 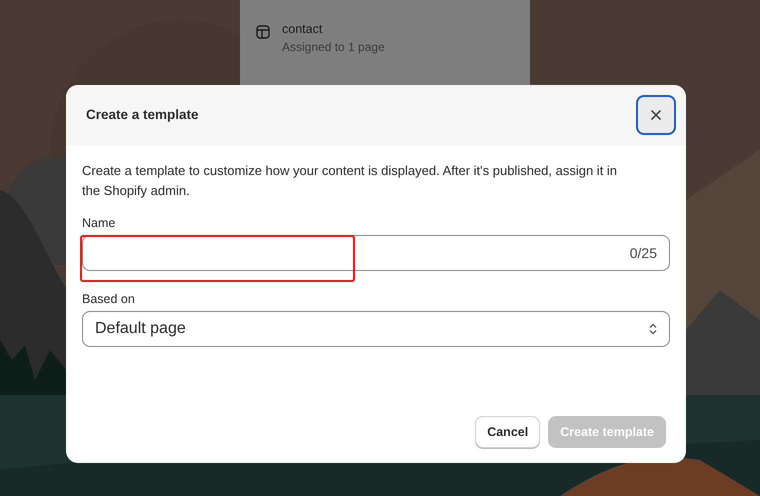 I want to click on dialog-description: Create a template to customize how your content is displayed. After it's published, assign it in the Shopify admin., so click(x=350, y=181).